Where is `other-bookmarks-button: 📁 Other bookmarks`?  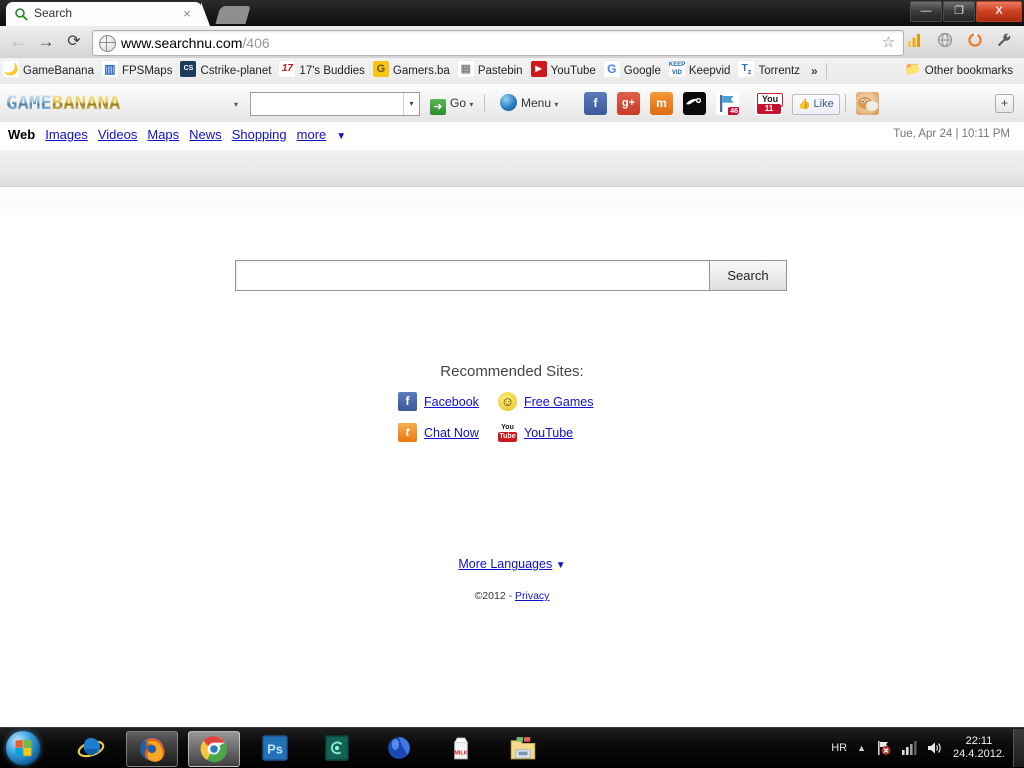
other-bookmarks-button: 📁 Other bookmarks is located at coordinates (960, 71).